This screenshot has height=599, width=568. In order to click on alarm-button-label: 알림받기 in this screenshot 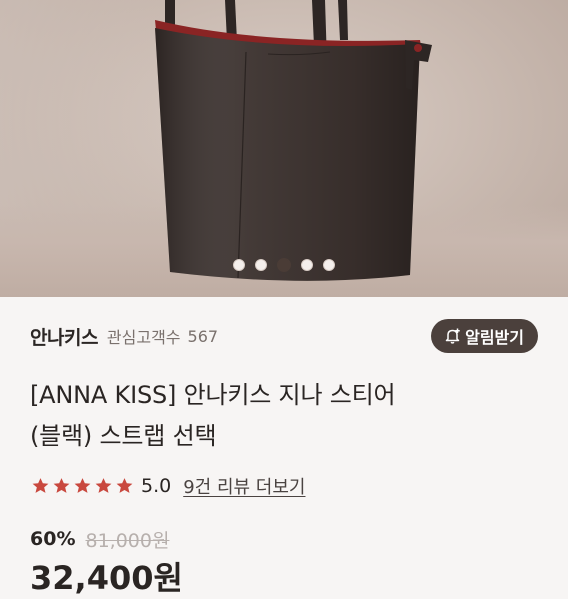, I will do `click(494, 337)`.